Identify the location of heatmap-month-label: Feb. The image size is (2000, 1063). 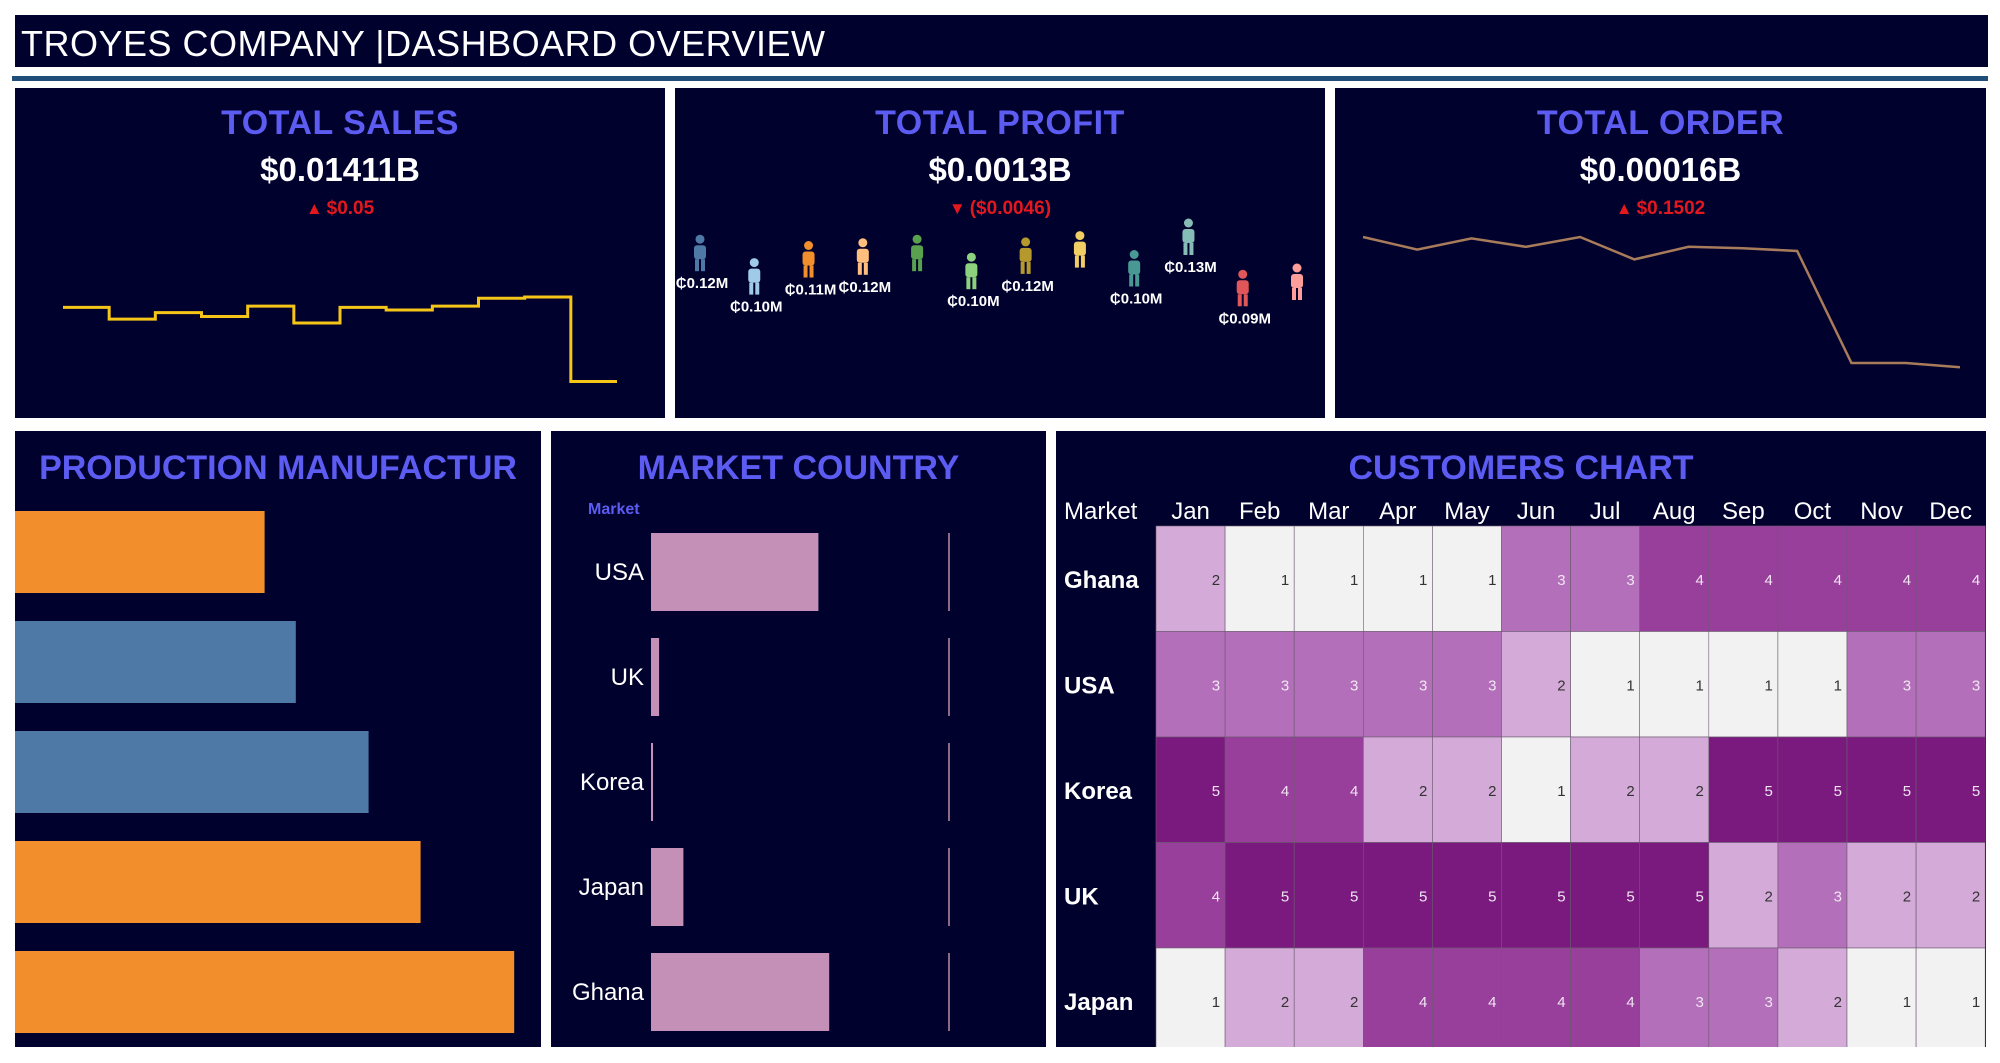
(1259, 511).